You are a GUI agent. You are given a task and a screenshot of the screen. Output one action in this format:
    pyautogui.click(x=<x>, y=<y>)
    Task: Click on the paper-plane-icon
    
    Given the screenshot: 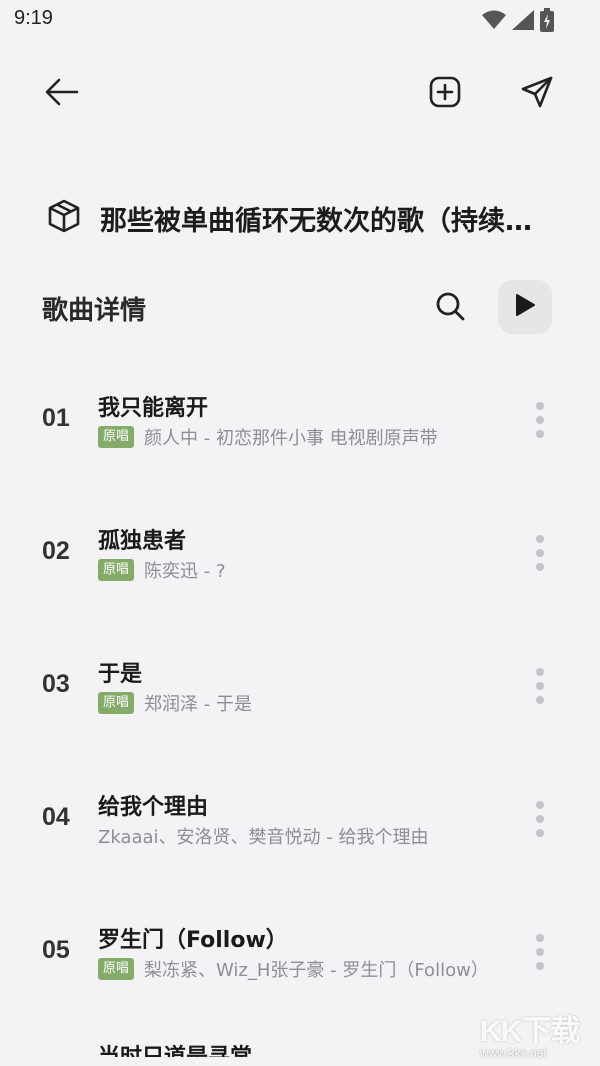 What is the action you would take?
    pyautogui.click(x=537, y=94)
    